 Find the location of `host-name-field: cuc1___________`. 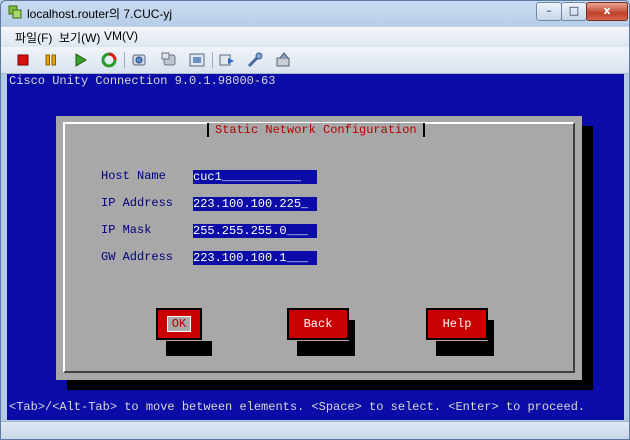

host-name-field: cuc1___________ is located at coordinates (255, 177).